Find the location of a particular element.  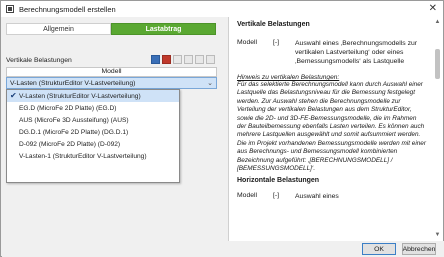

scroll-up-icon: ▲ is located at coordinates (437, 22).